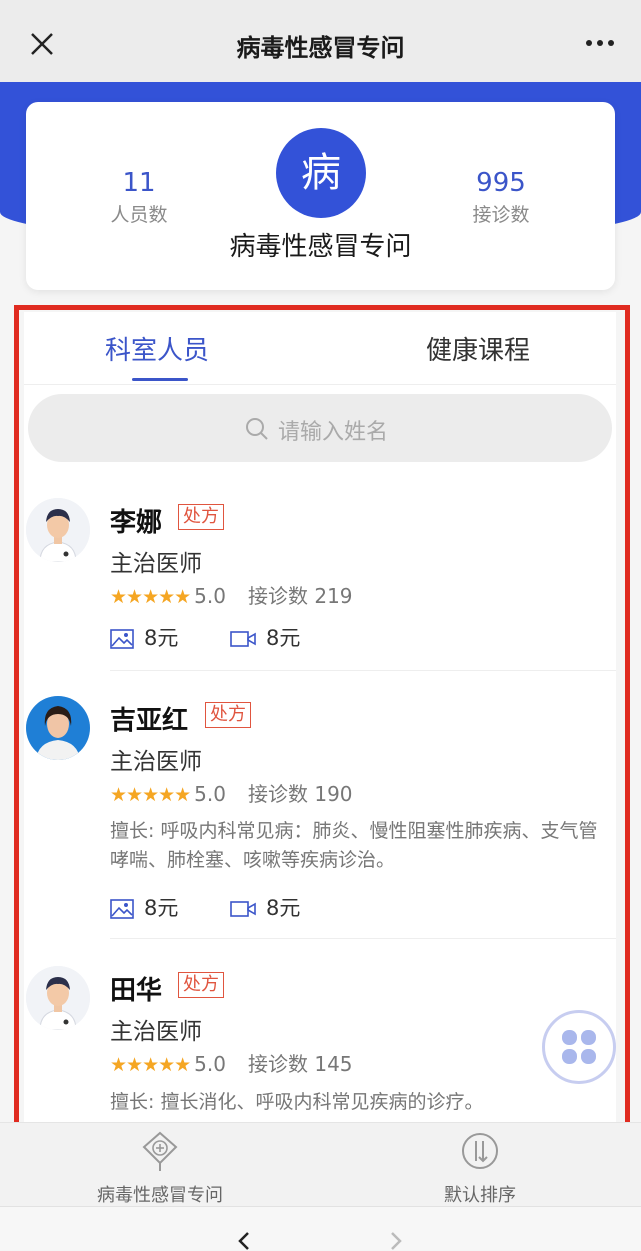  Describe the element at coordinates (139, 183) in the screenshot. I see `staff-count: 11` at that location.